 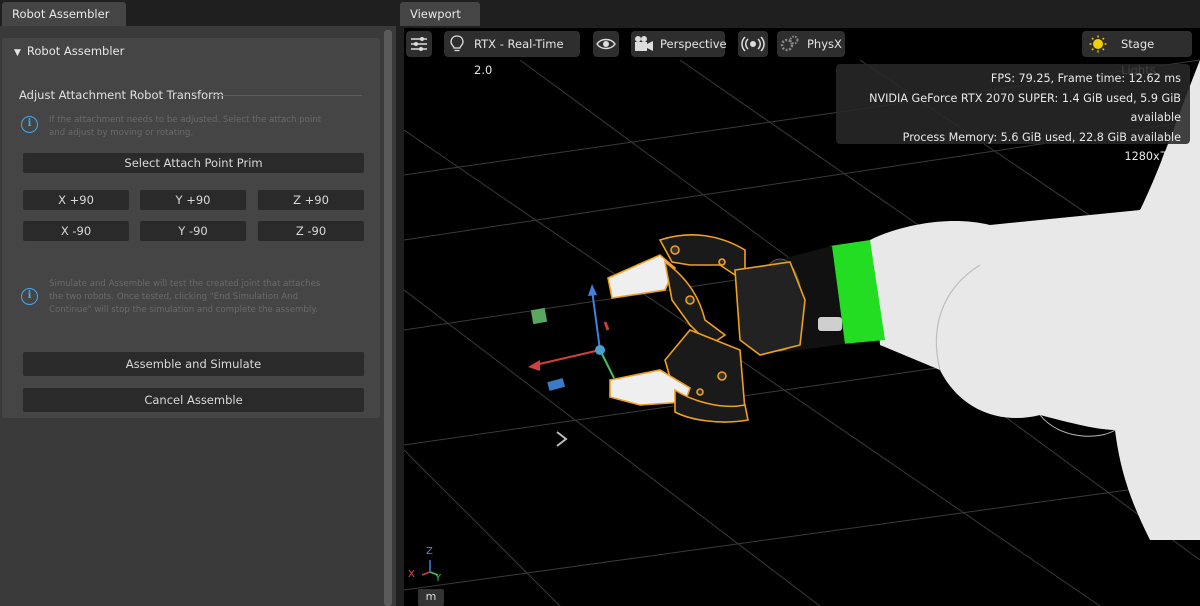 I want to click on eye-icon, so click(x=606, y=44).